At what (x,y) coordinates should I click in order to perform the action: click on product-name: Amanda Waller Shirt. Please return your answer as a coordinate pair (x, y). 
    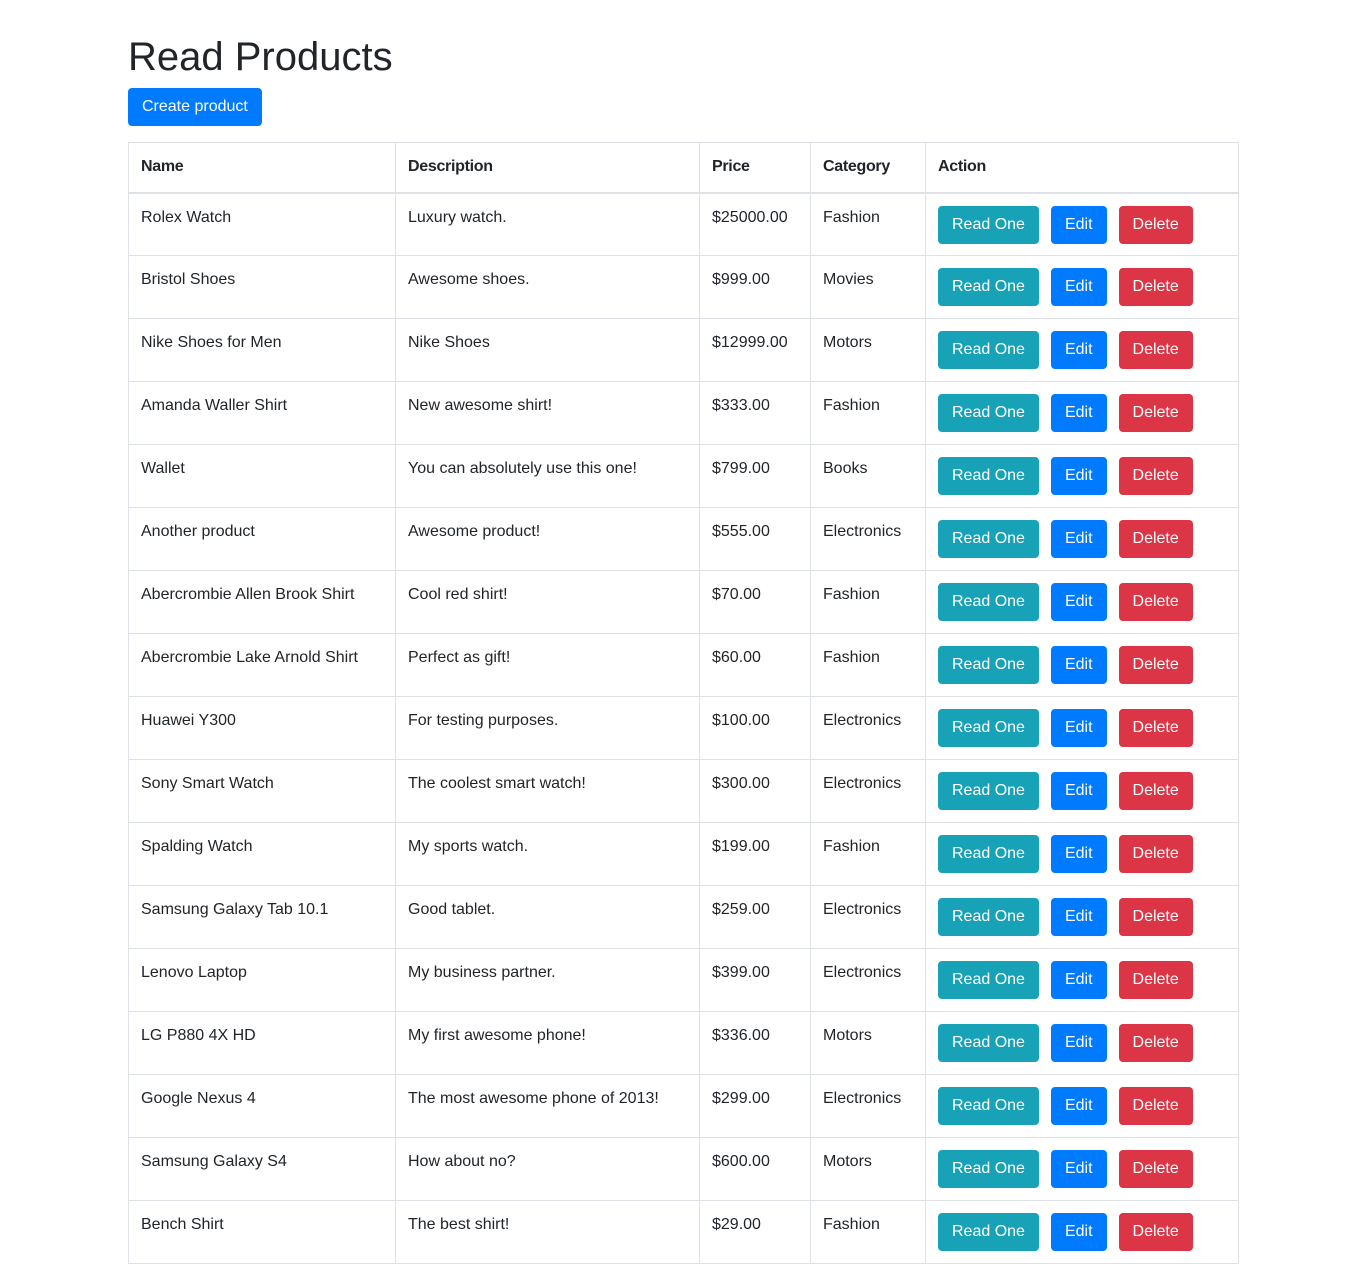
    Looking at the image, I should click on (262, 413).